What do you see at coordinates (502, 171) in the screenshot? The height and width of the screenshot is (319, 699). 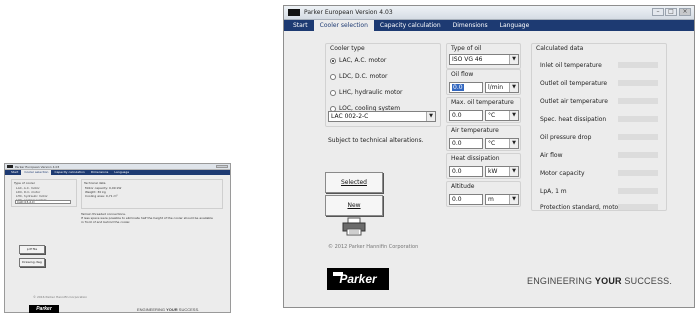 I see `heat-dissipation-unit-select: kW ▼` at bounding box center [502, 171].